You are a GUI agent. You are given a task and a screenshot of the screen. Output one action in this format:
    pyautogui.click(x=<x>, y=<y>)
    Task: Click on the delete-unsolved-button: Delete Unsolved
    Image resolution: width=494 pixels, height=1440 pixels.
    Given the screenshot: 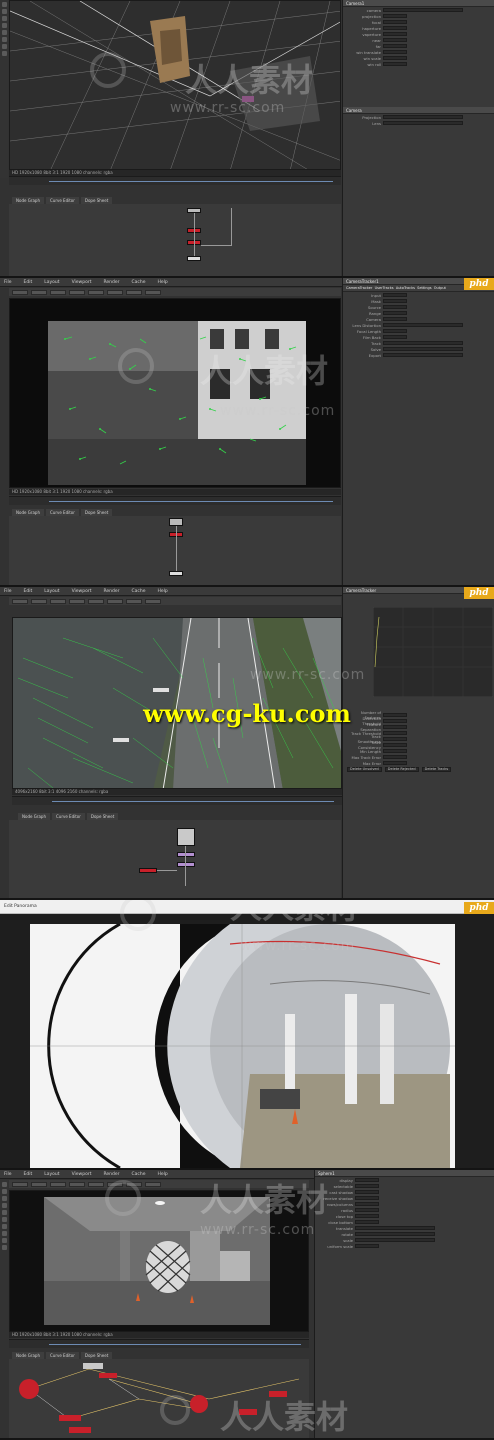 What is the action you would take?
    pyautogui.click(x=364, y=769)
    